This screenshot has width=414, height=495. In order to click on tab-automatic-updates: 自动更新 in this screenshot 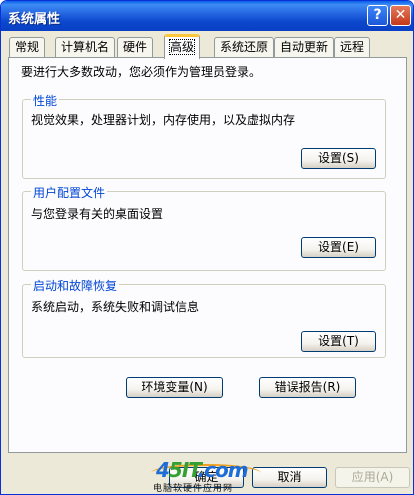, I will do `click(304, 47)`.